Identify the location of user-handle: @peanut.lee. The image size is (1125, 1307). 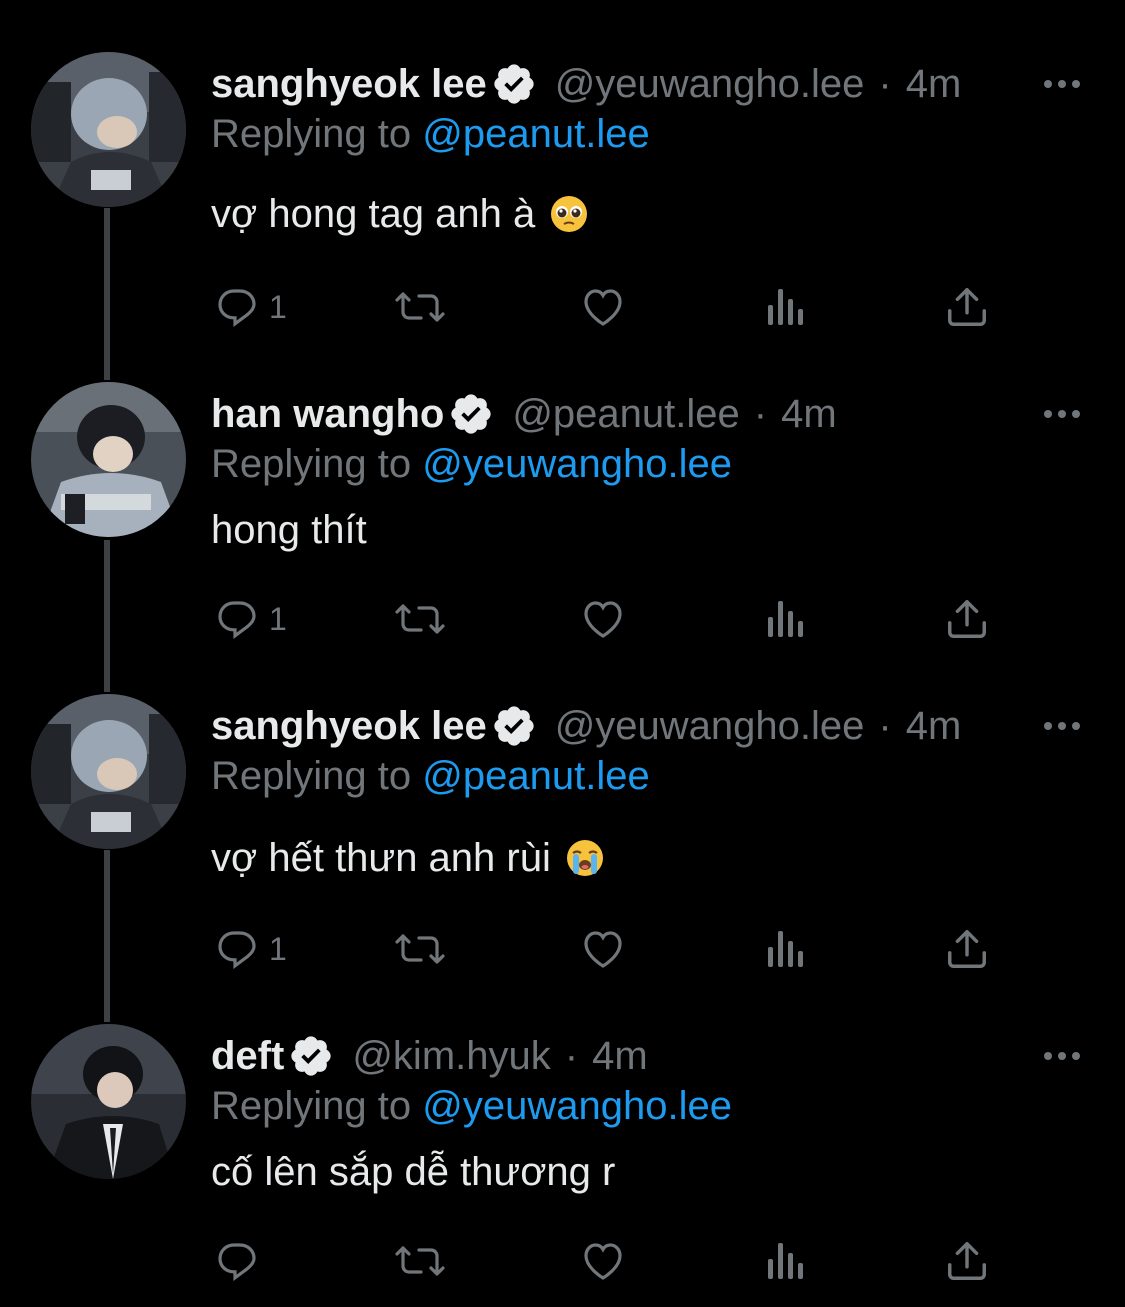
(625, 414).